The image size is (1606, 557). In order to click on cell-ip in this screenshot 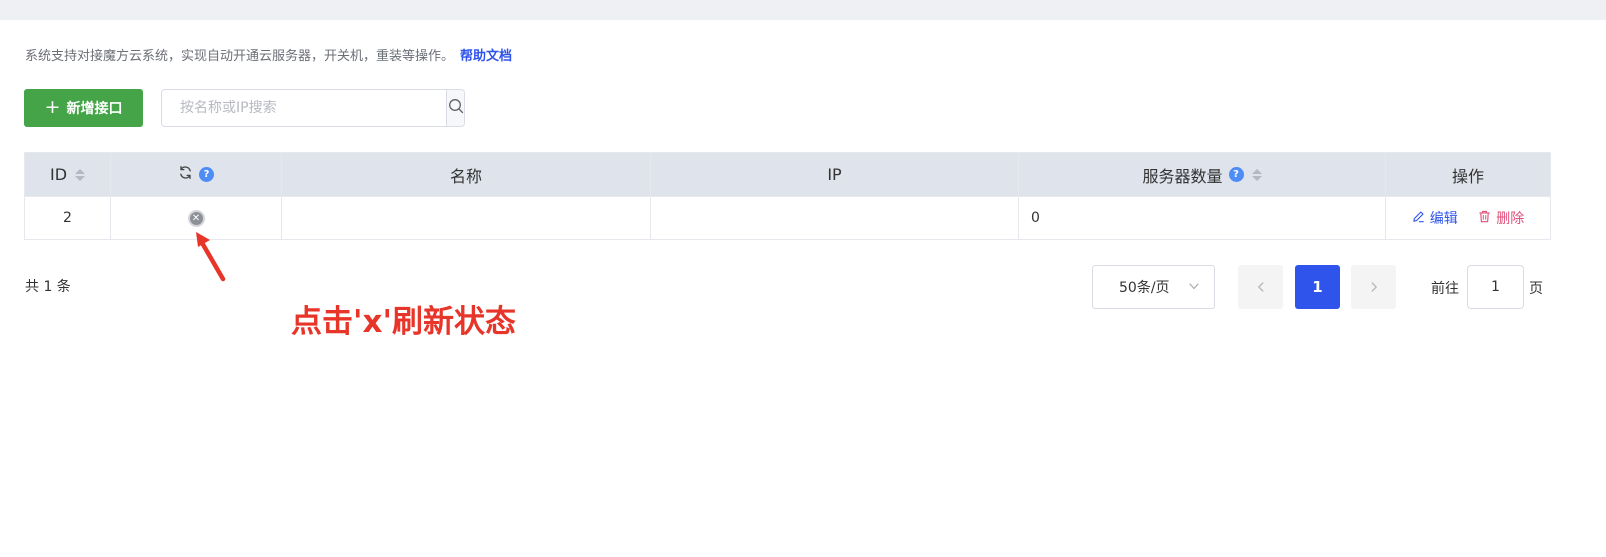, I will do `click(834, 218)`.